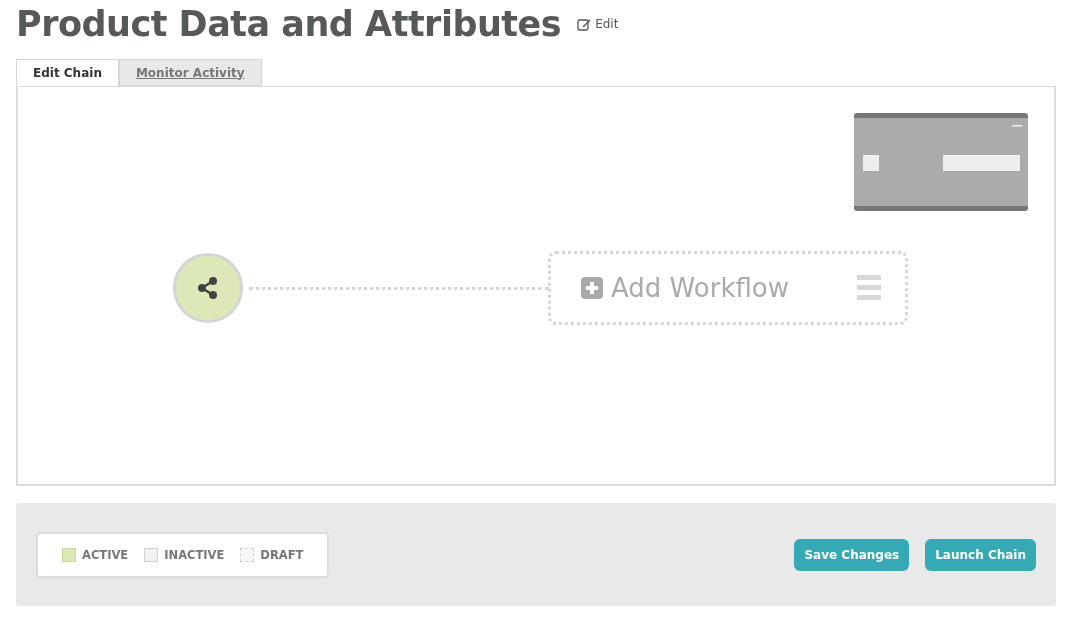  What do you see at coordinates (105, 554) in the screenshot?
I see `legend-label: ACTIVE` at bounding box center [105, 554].